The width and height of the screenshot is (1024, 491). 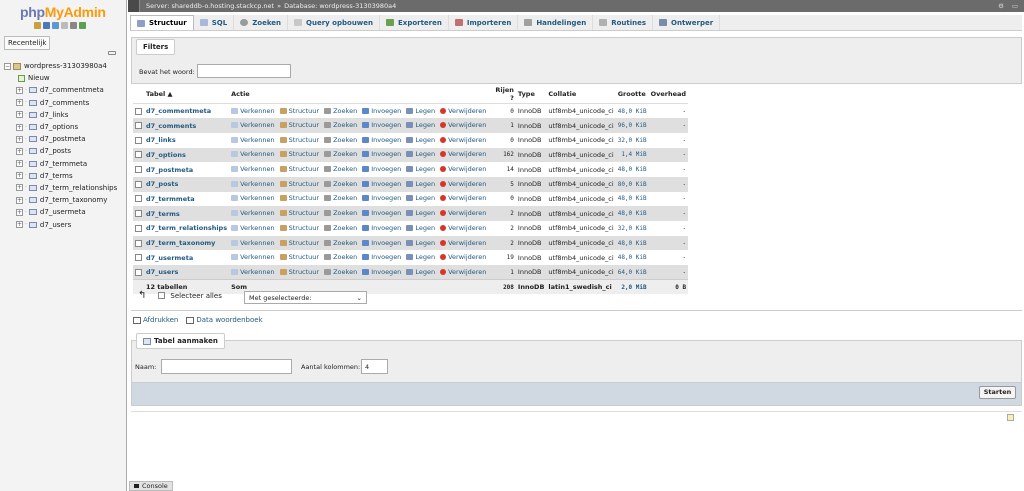 I want to click on select-all-label: Selecteer alles, so click(x=195, y=296).